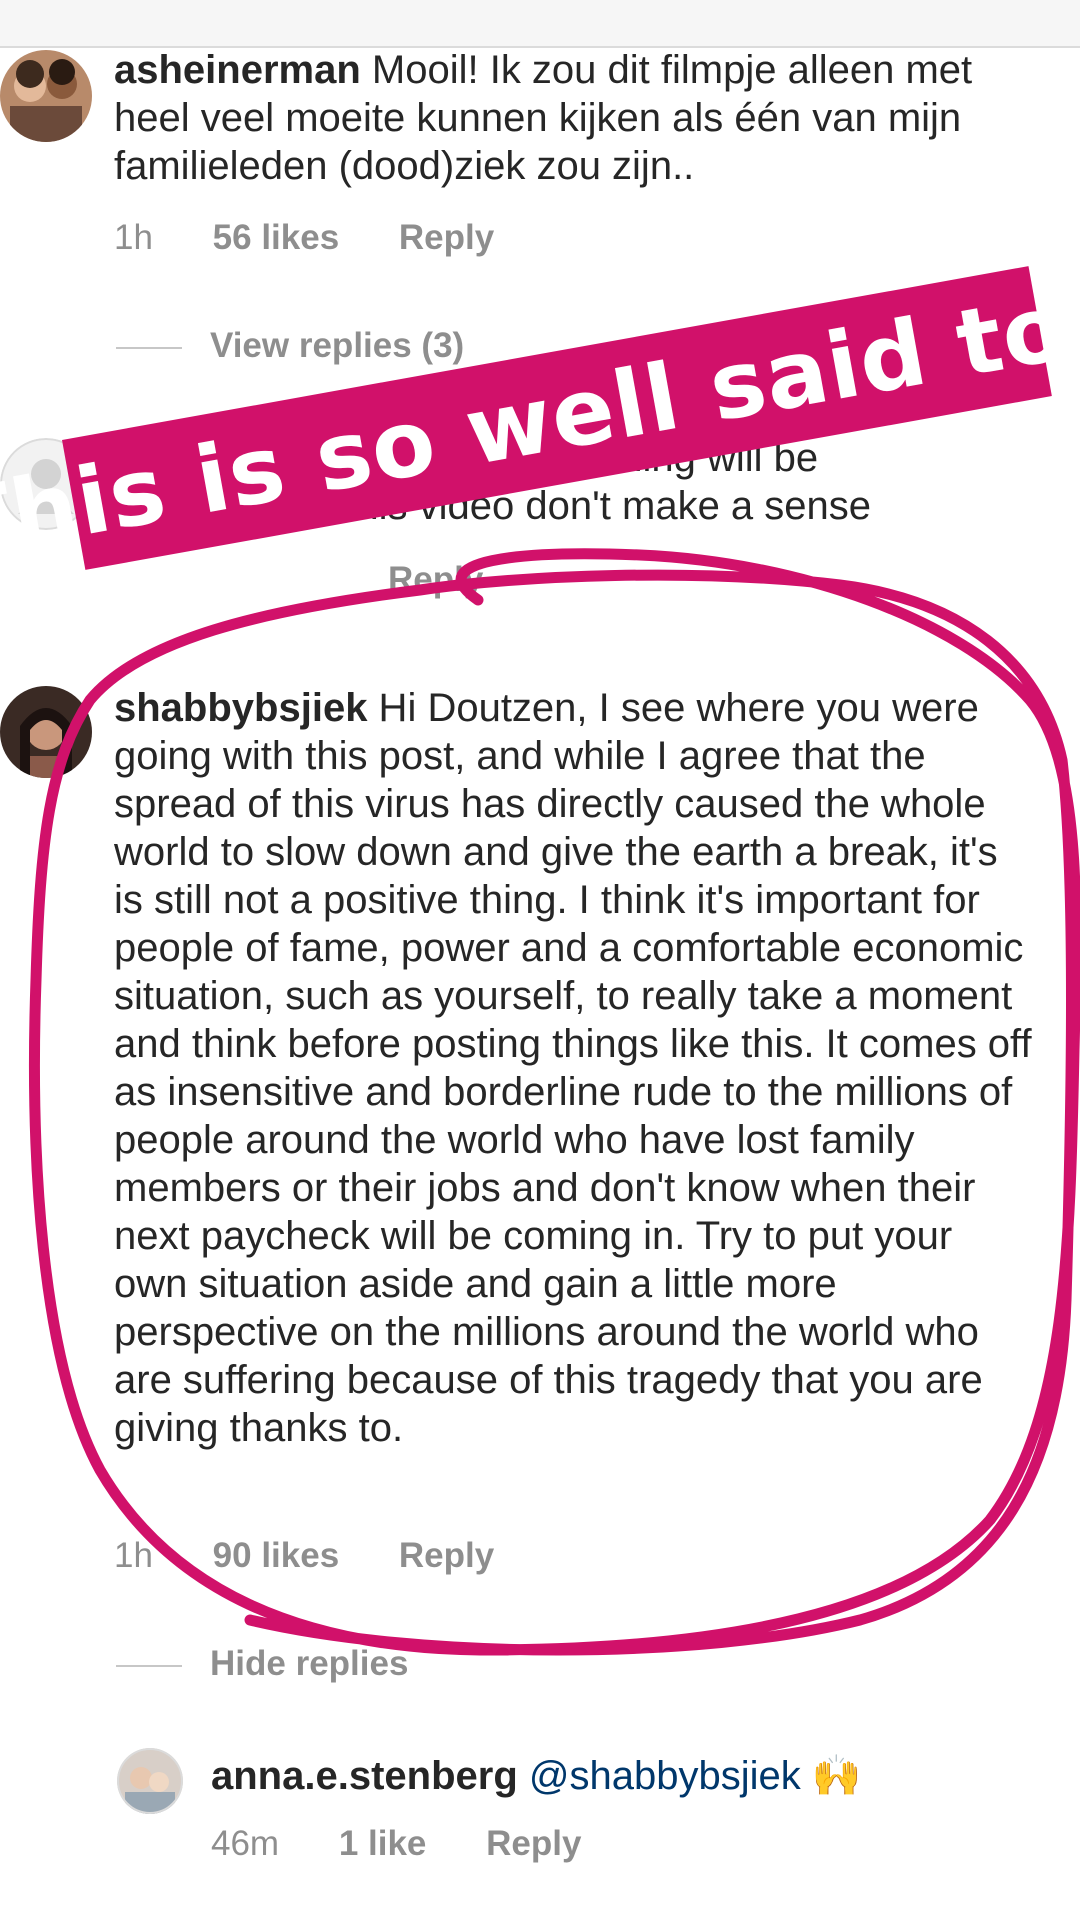 The width and height of the screenshot is (1080, 1920). I want to click on view-replies-button: View replies (3), so click(290, 346).